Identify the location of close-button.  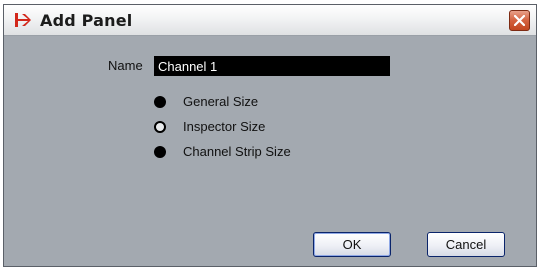
(519, 20).